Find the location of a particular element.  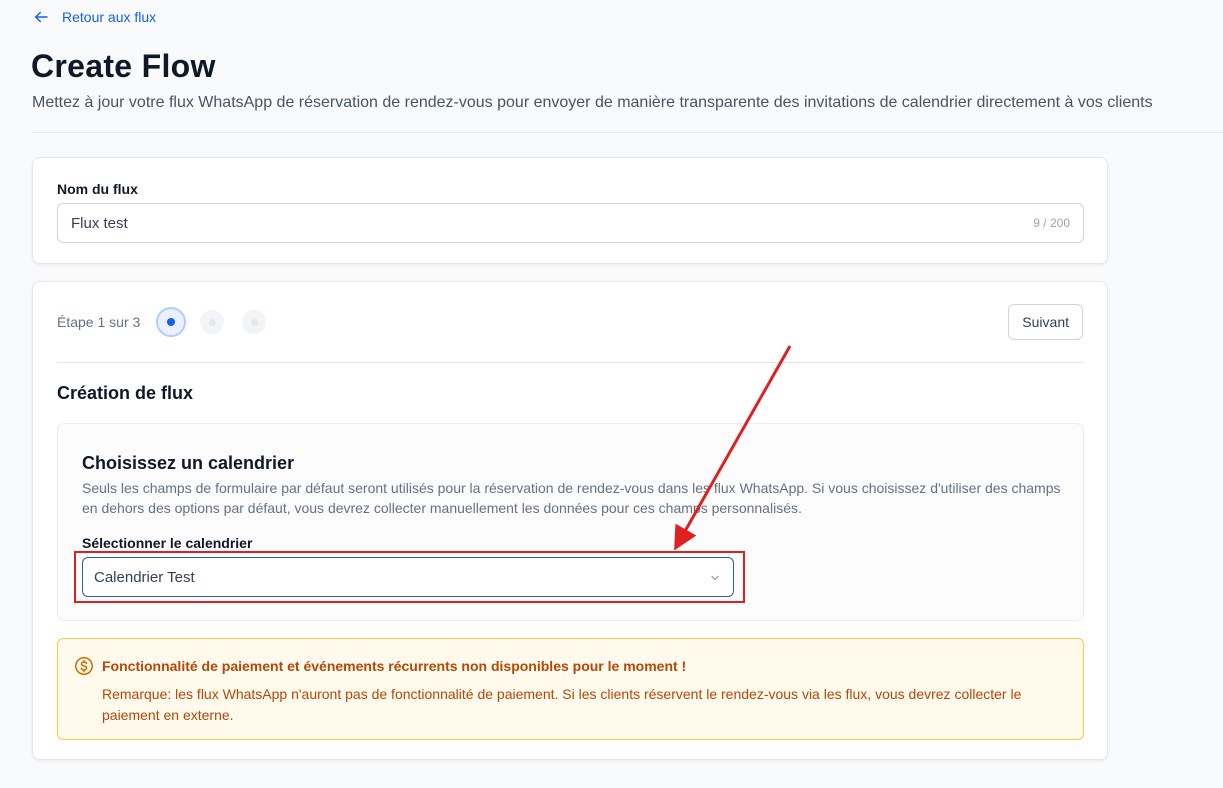

stepper: Étape 1 sur 3 Suivant is located at coordinates (570, 322).